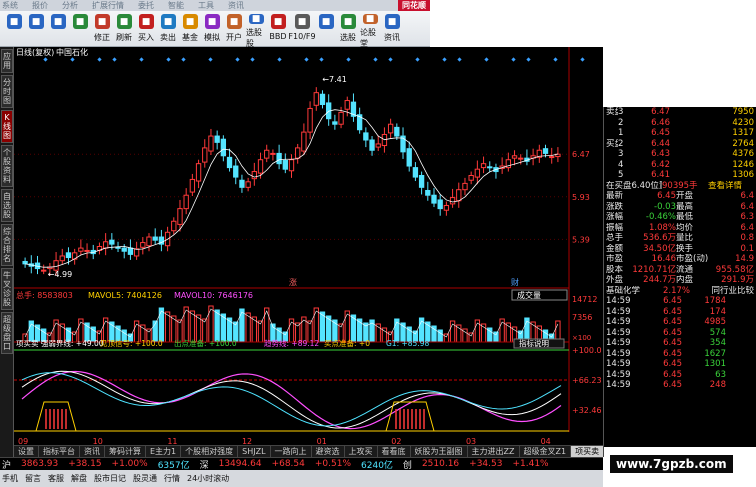  I want to click on signal-diamond, so click(306, 59).